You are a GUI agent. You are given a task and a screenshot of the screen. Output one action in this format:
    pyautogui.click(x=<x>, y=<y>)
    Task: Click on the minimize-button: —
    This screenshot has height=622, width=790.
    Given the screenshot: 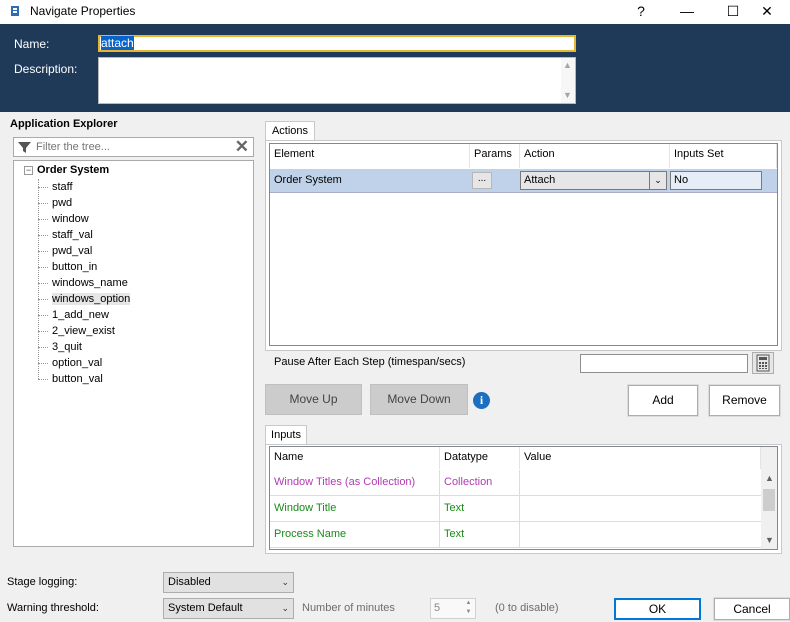 What is the action you would take?
    pyautogui.click(x=687, y=12)
    